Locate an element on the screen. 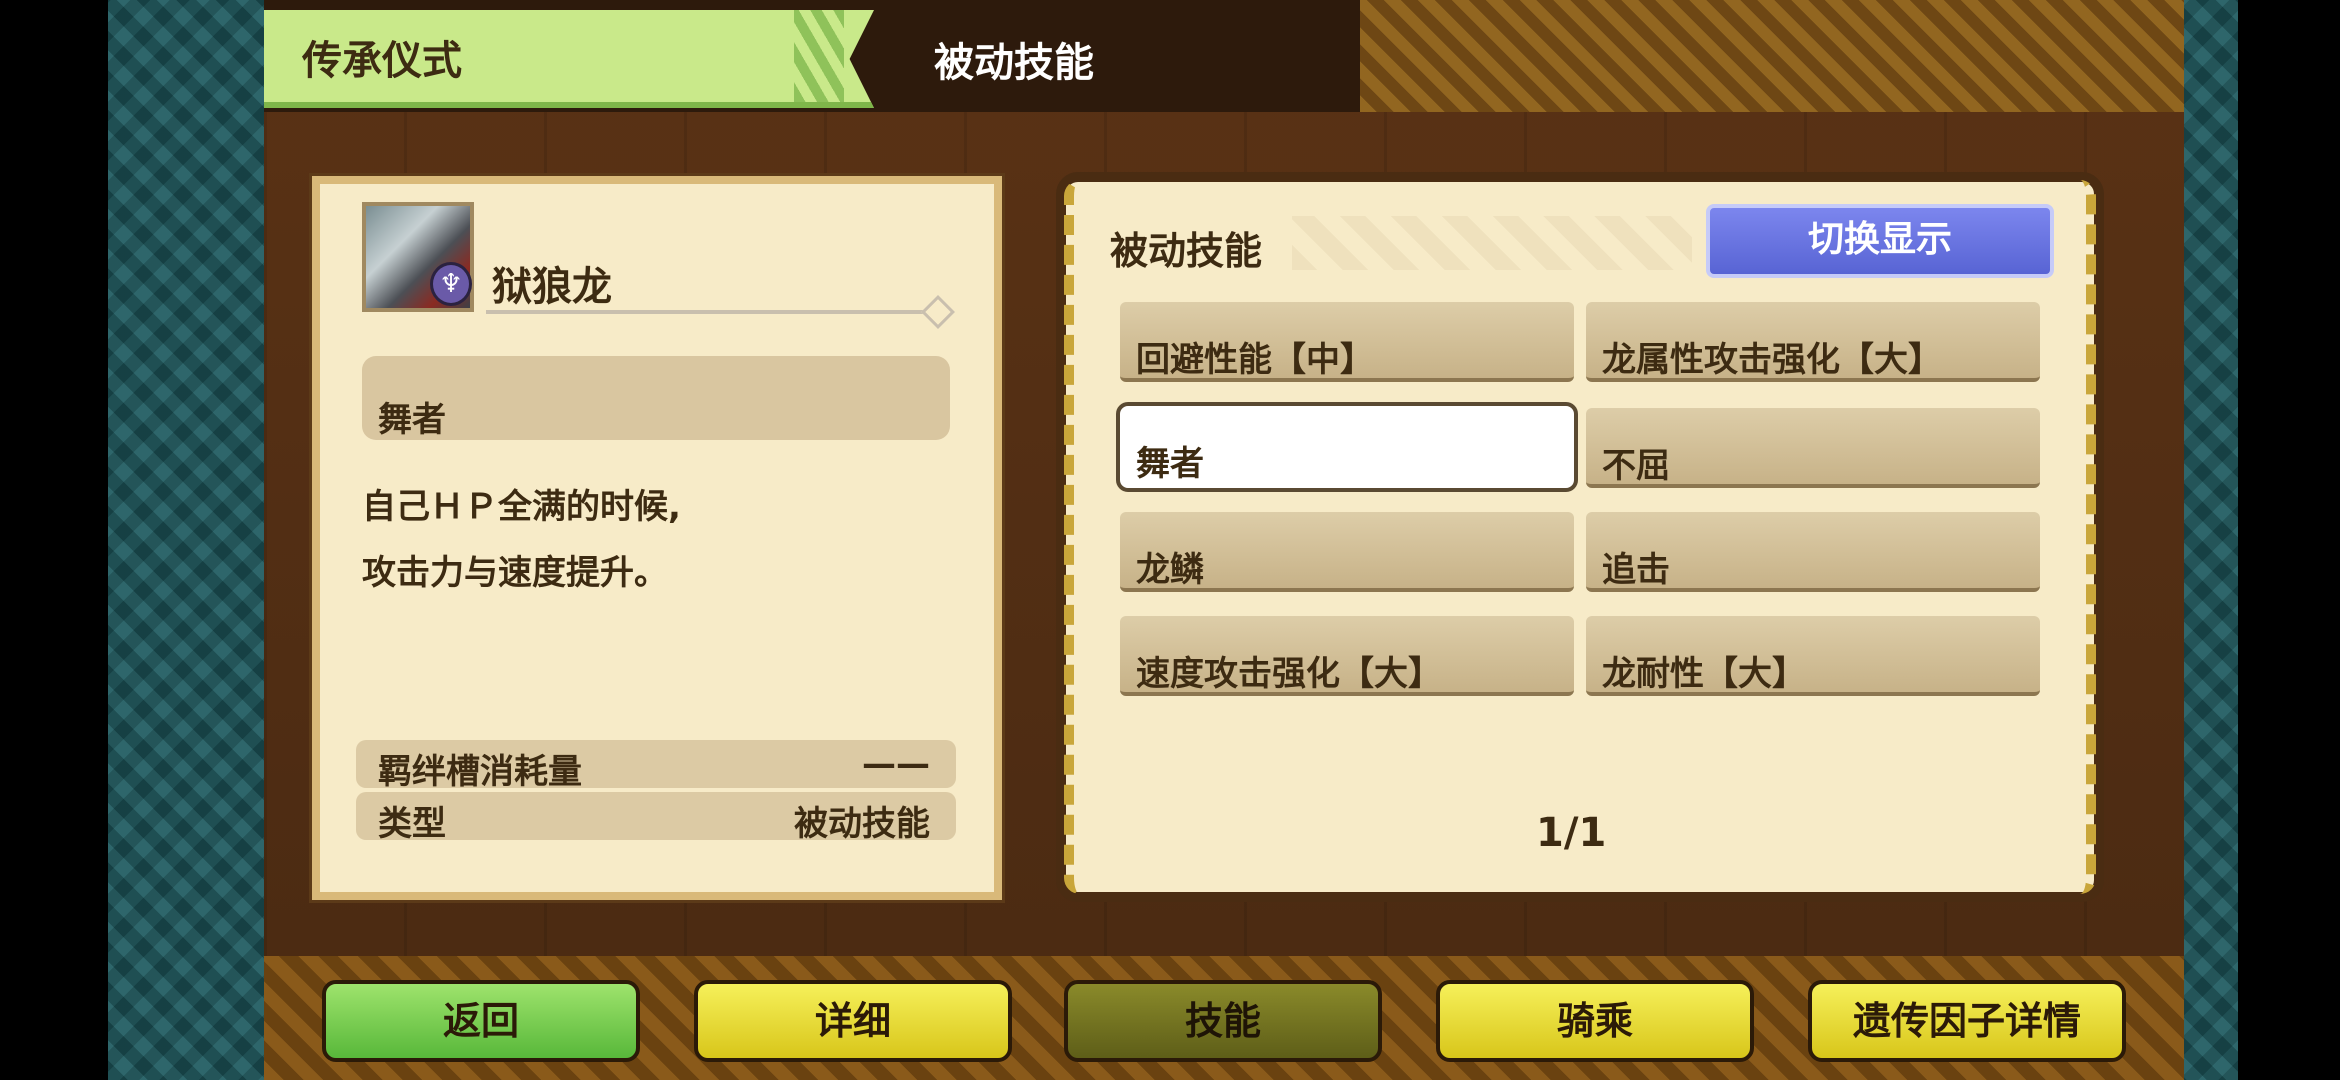 This screenshot has height=1080, width=2340. element-badge-icon: ♆ is located at coordinates (451, 284).